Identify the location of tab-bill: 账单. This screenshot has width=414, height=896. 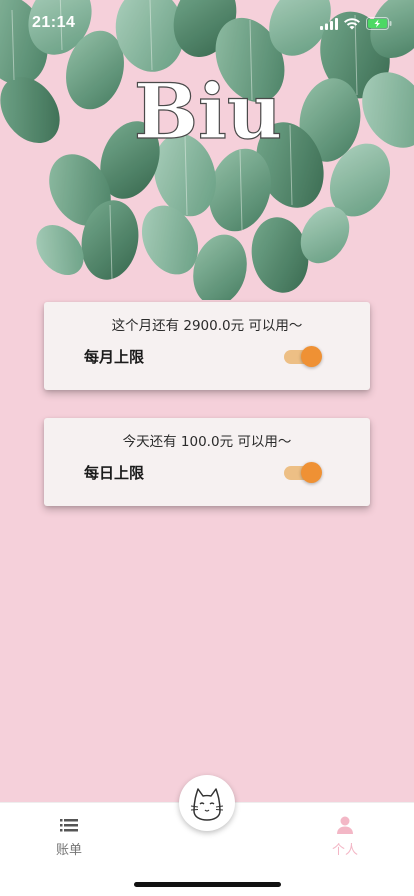
(69, 833).